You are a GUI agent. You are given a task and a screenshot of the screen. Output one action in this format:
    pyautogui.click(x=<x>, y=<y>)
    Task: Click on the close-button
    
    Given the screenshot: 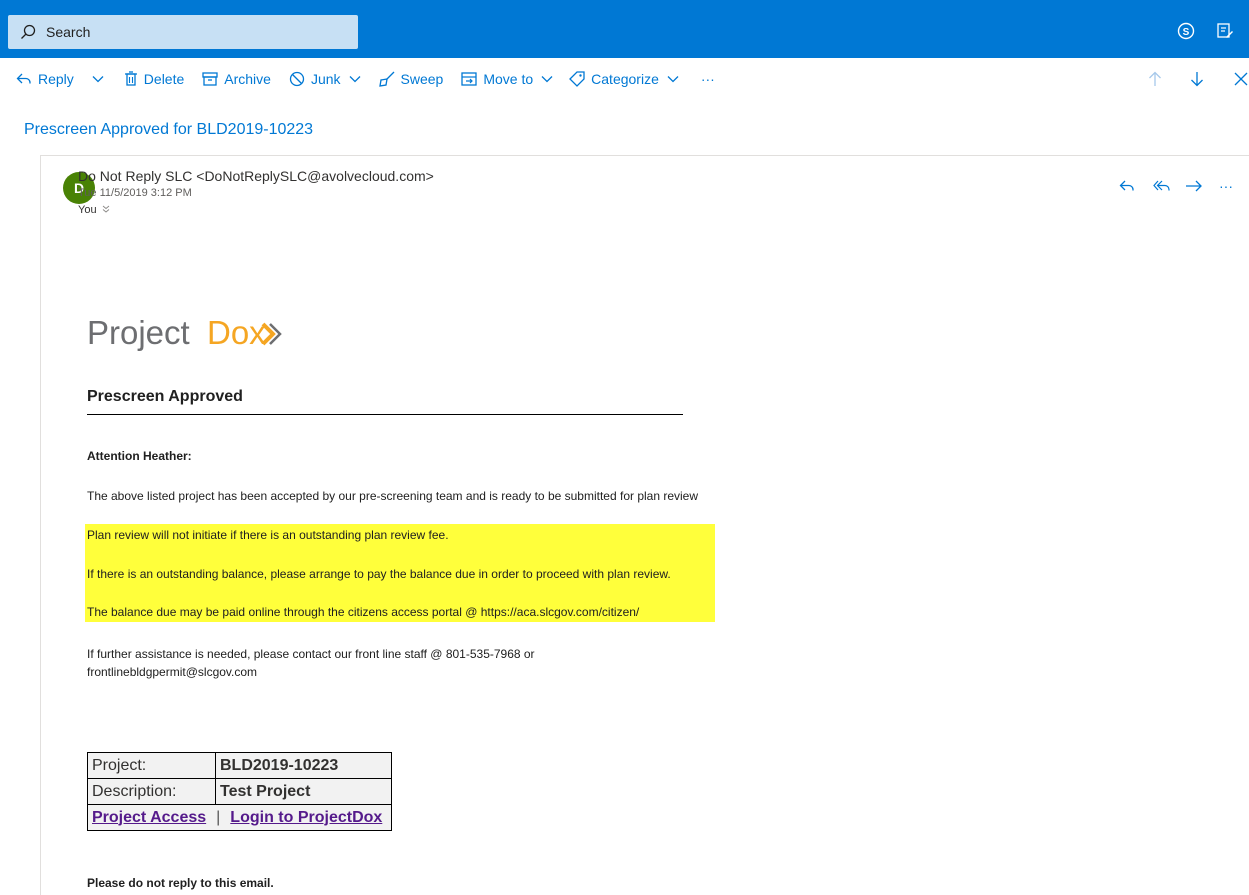 What is the action you would take?
    pyautogui.click(x=1241, y=79)
    